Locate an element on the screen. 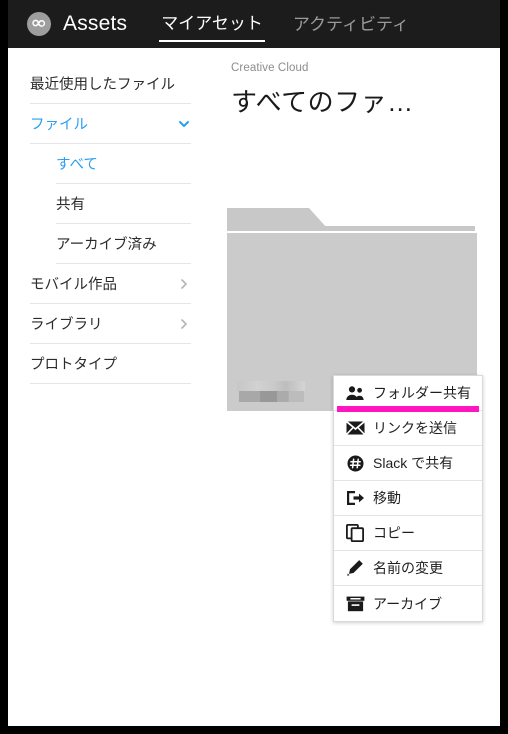 This screenshot has height=734, width=508. menu-item-label: 名前の変更 is located at coordinates (408, 568).